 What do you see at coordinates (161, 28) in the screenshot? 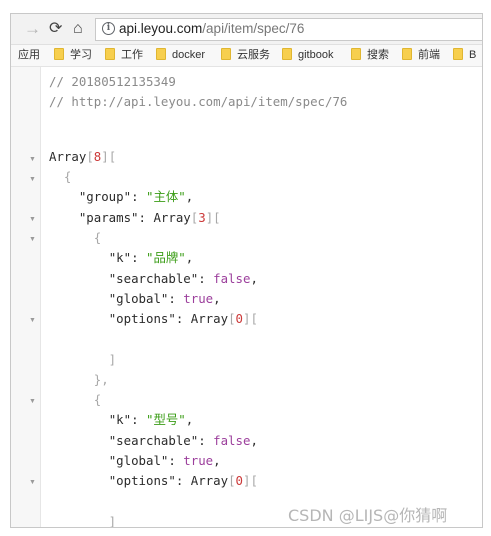
I see `url-host: api.leyou.com` at bounding box center [161, 28].